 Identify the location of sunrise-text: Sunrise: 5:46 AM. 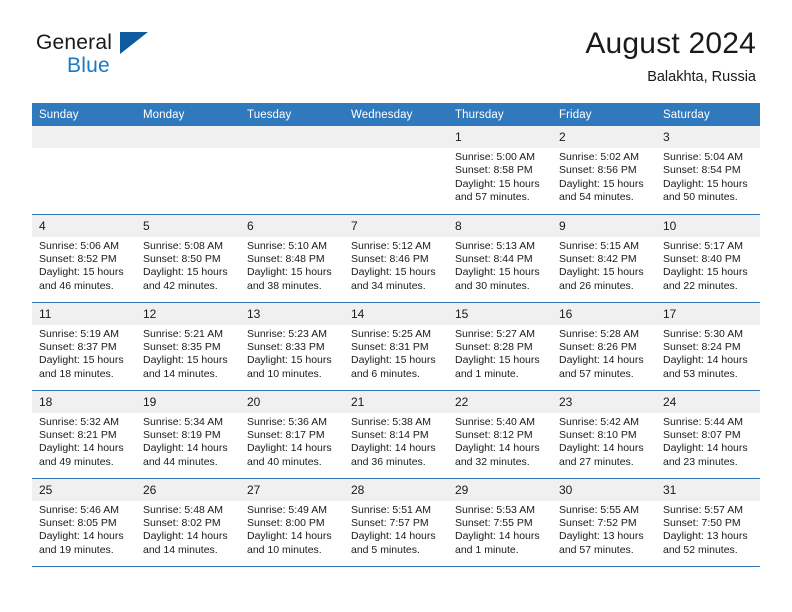
(79, 509).